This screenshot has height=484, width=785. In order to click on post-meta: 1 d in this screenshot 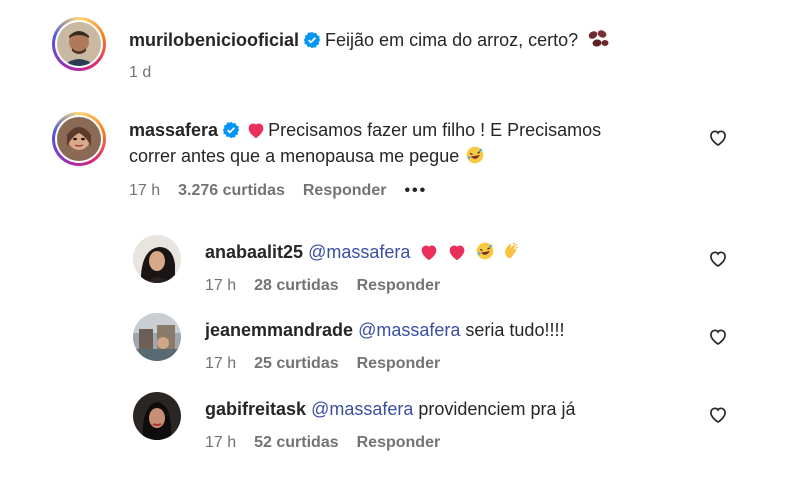, I will do `click(149, 73)`.